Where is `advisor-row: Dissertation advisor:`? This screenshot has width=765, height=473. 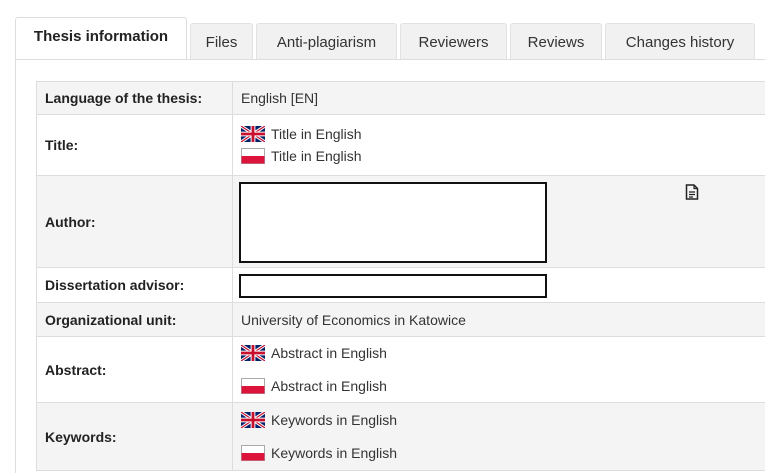 advisor-row: Dissertation advisor: is located at coordinates (400, 285).